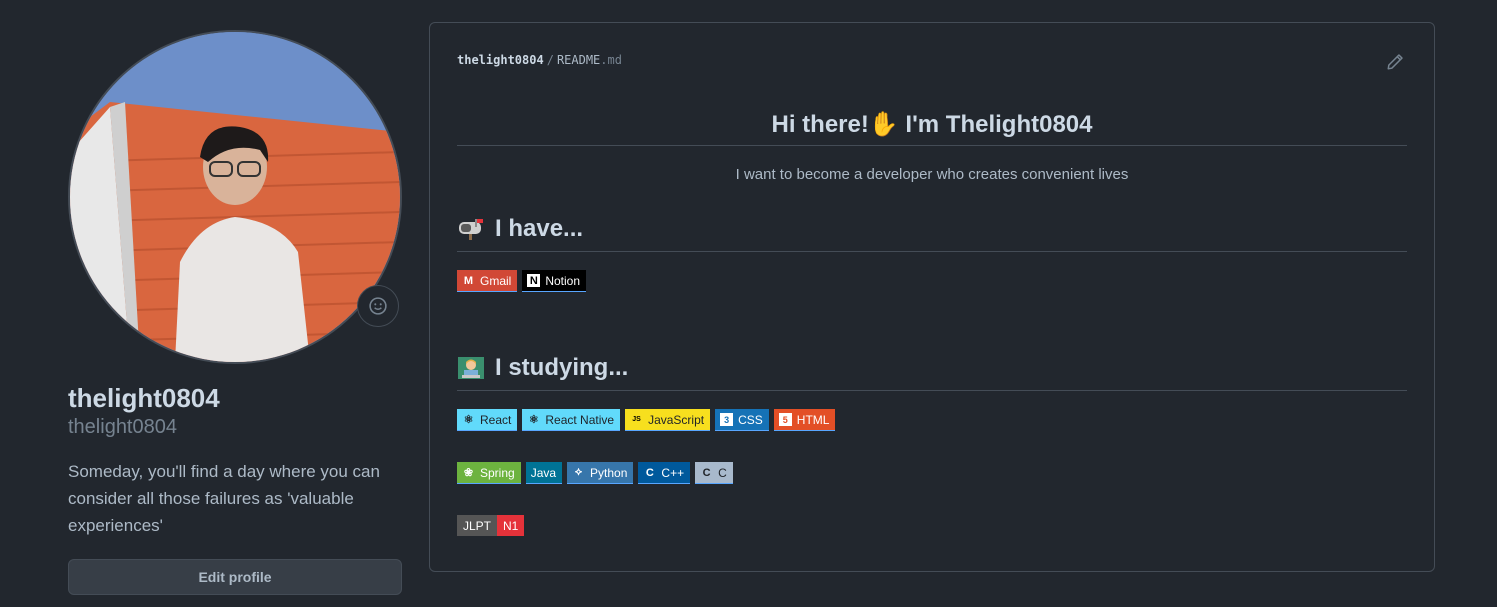  I want to click on jlpt-badge: JLPT N1, so click(491, 526).